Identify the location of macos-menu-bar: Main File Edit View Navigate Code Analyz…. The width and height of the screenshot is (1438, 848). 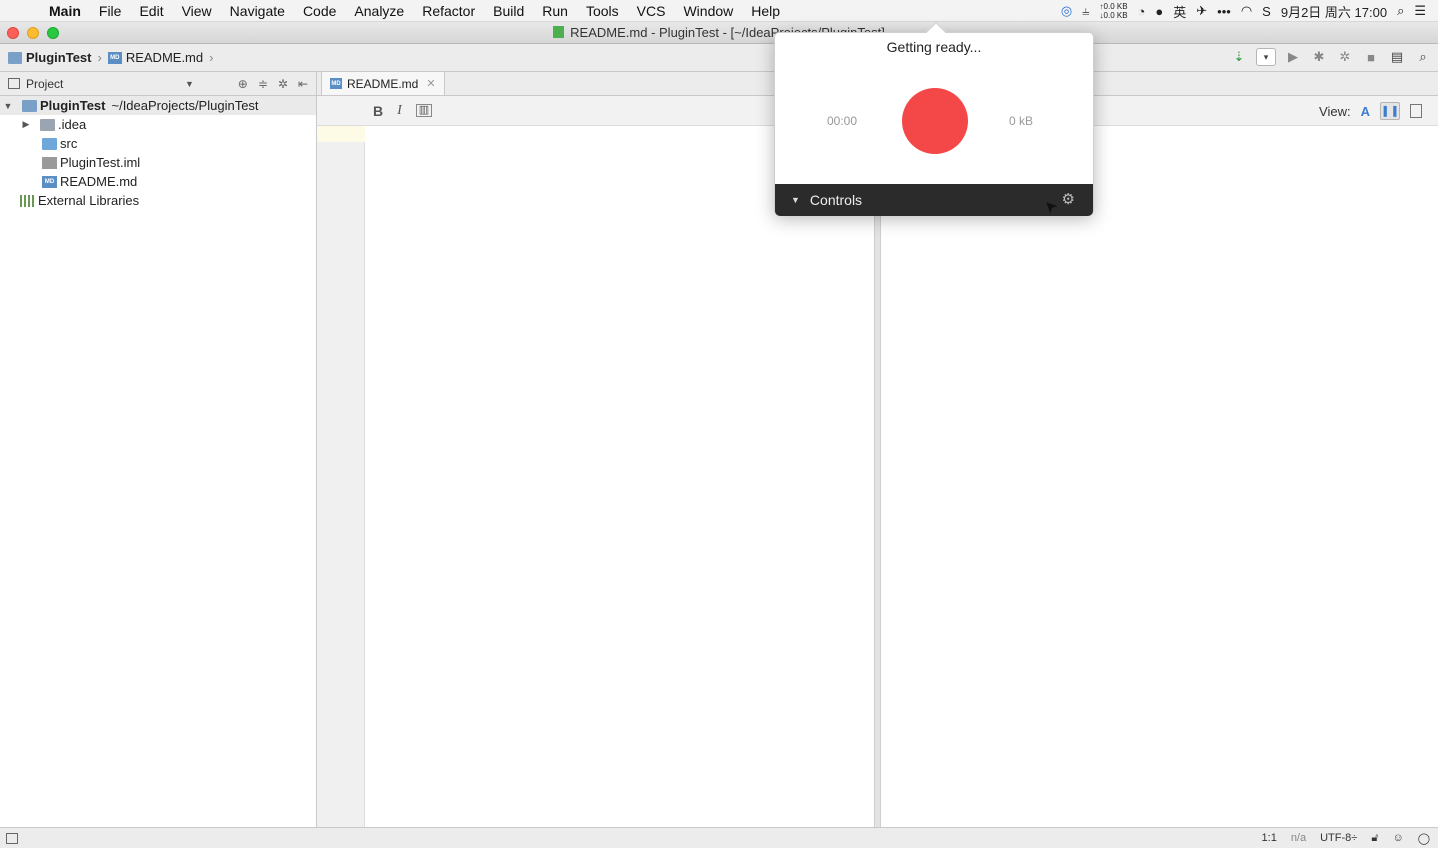
(719, 11).